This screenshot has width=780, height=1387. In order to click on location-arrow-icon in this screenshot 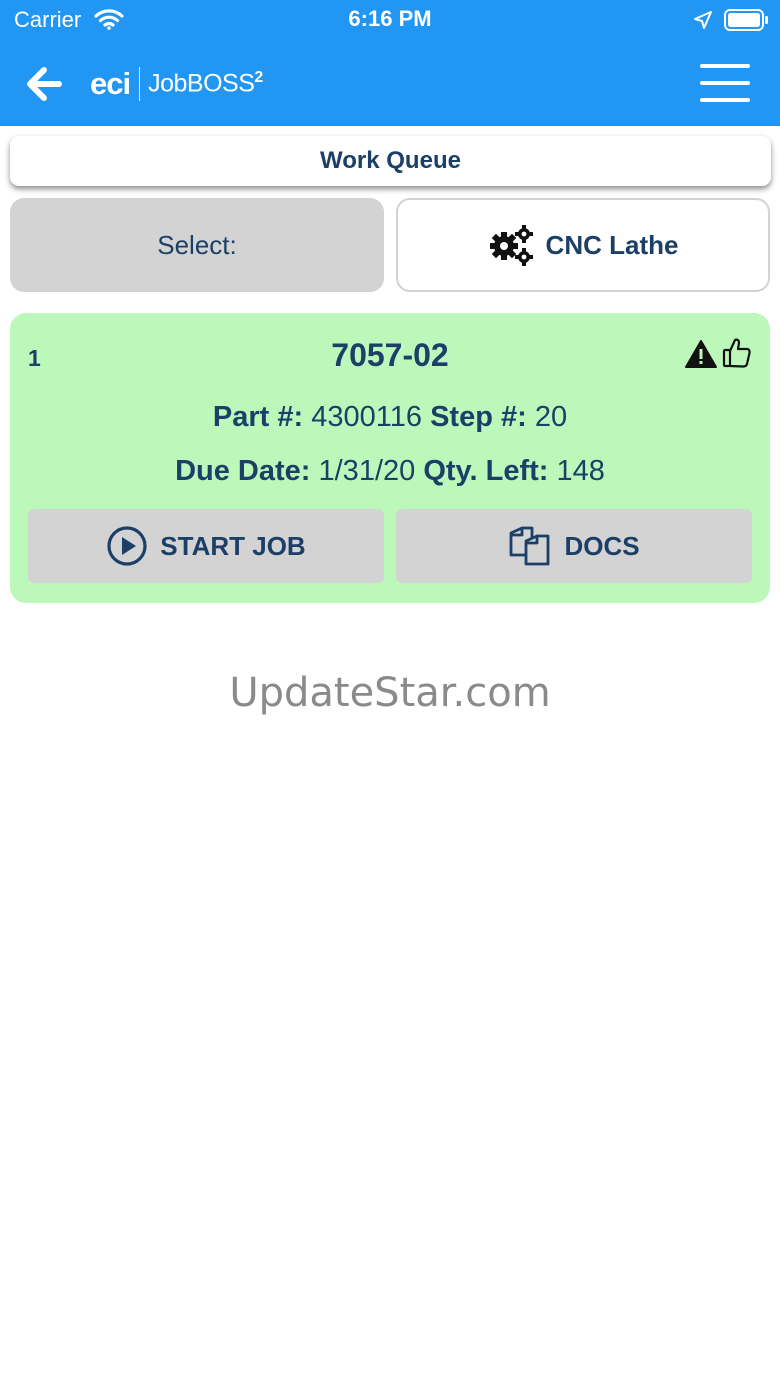, I will do `click(703, 22)`.